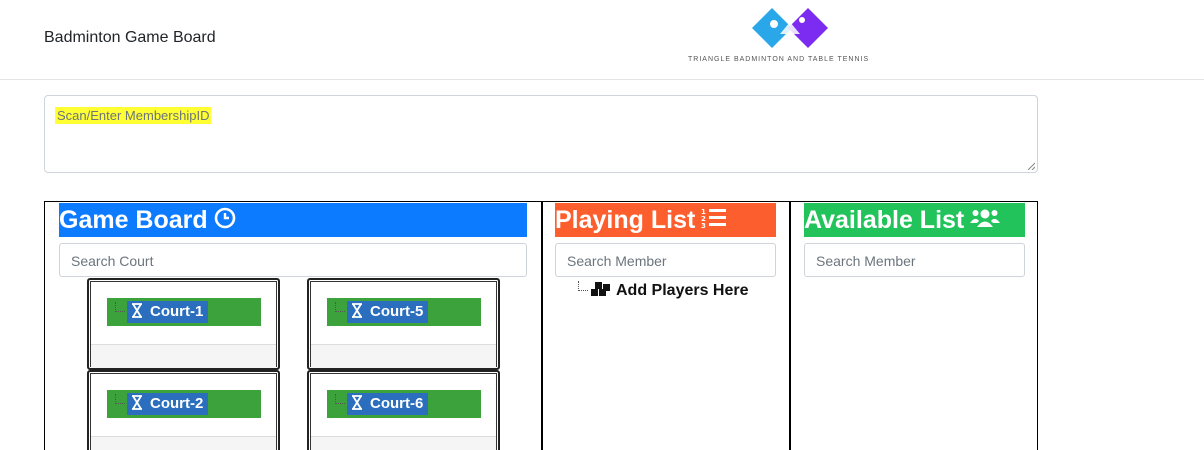  I want to click on add-players-label: Add Players Here, so click(682, 290).